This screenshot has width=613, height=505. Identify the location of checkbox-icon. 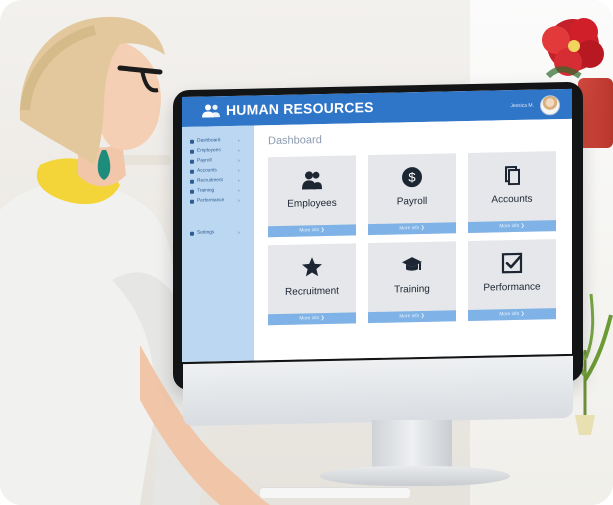
(512, 263).